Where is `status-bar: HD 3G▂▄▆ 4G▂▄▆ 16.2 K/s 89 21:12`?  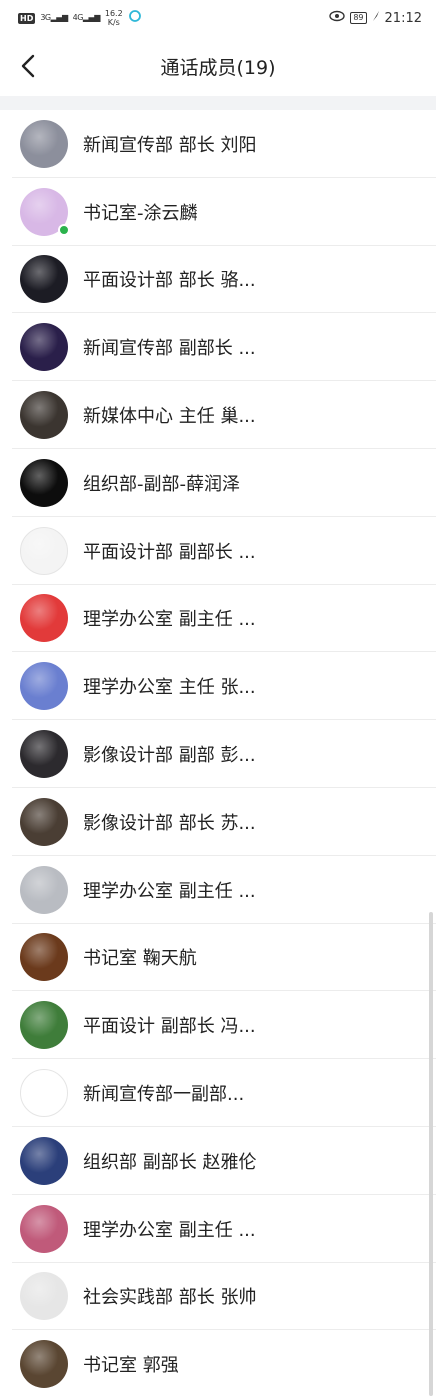
status-bar: HD 3G▂▄▆ 4G▂▄▆ 16.2 K/s 89 21:12 is located at coordinates (218, 18).